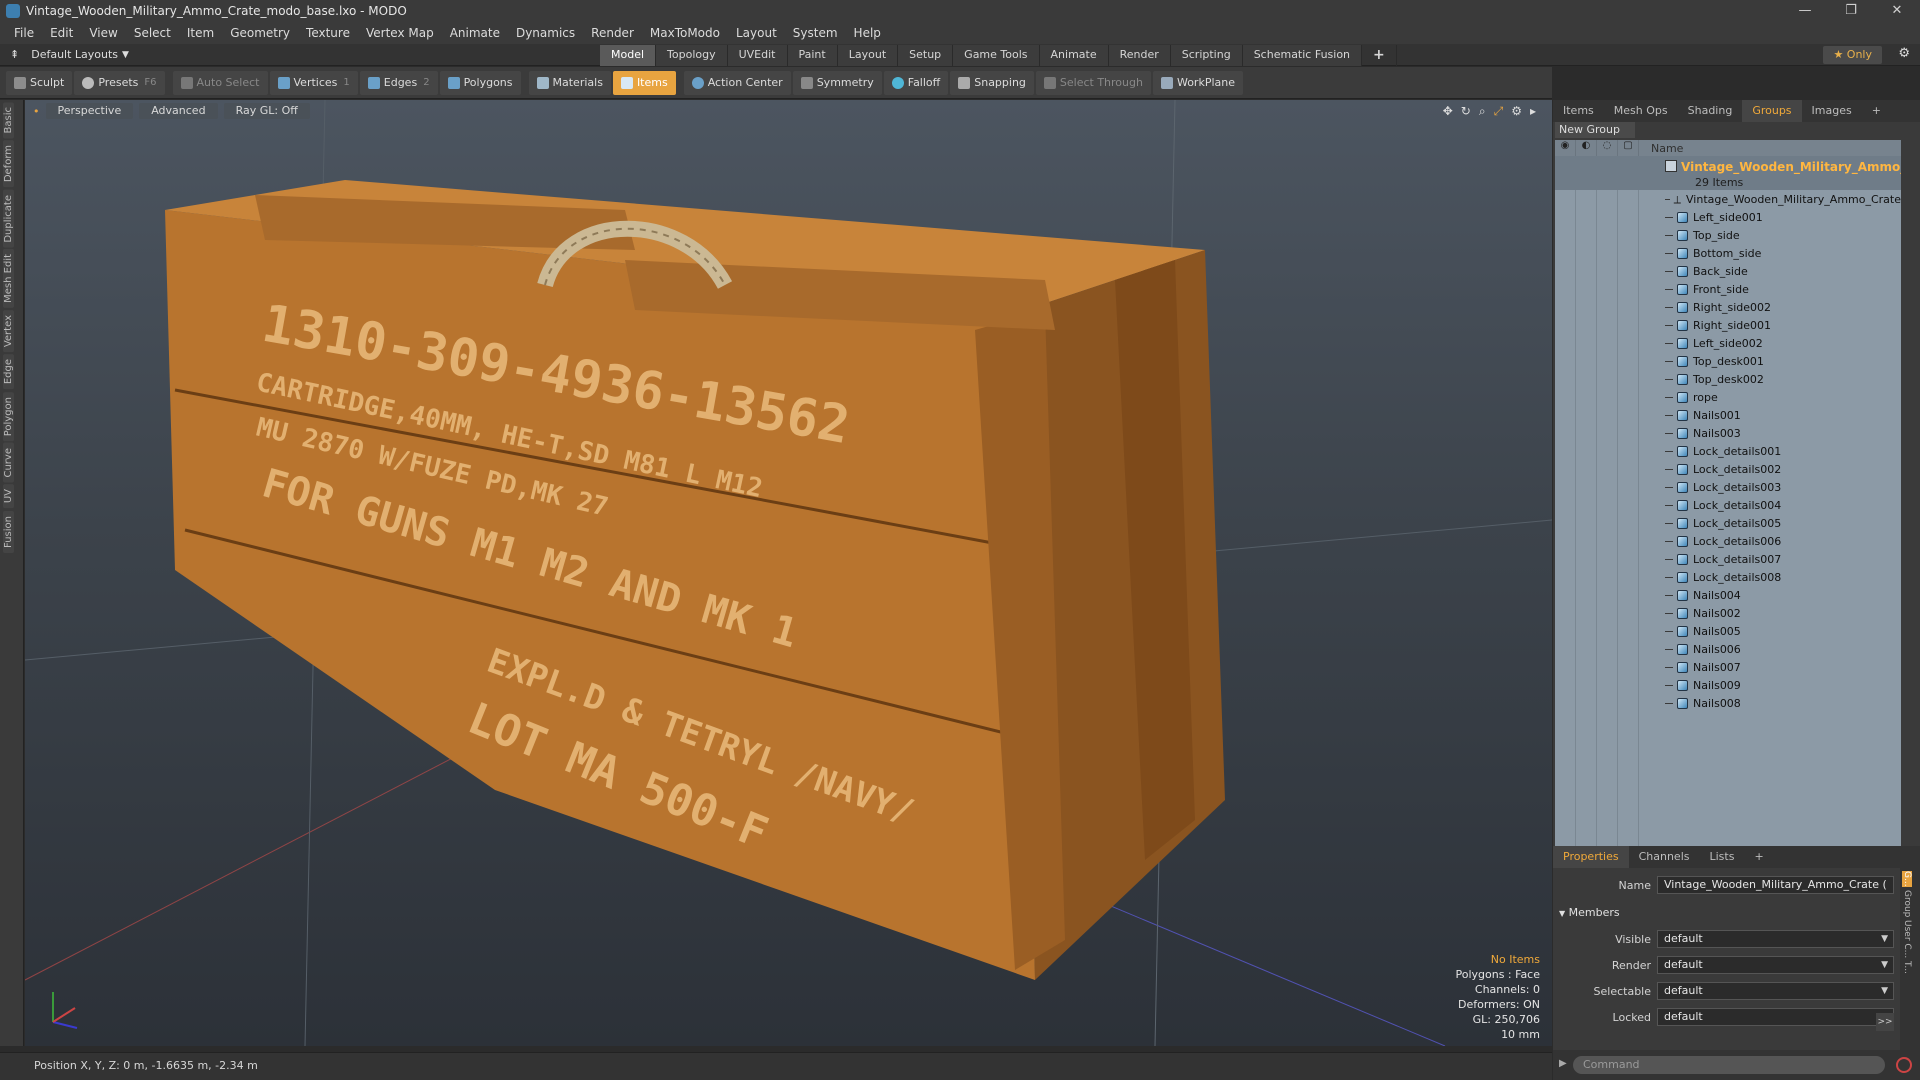 This screenshot has height=1080, width=1920. I want to click on list-item: Left_side002, so click(1728, 343).